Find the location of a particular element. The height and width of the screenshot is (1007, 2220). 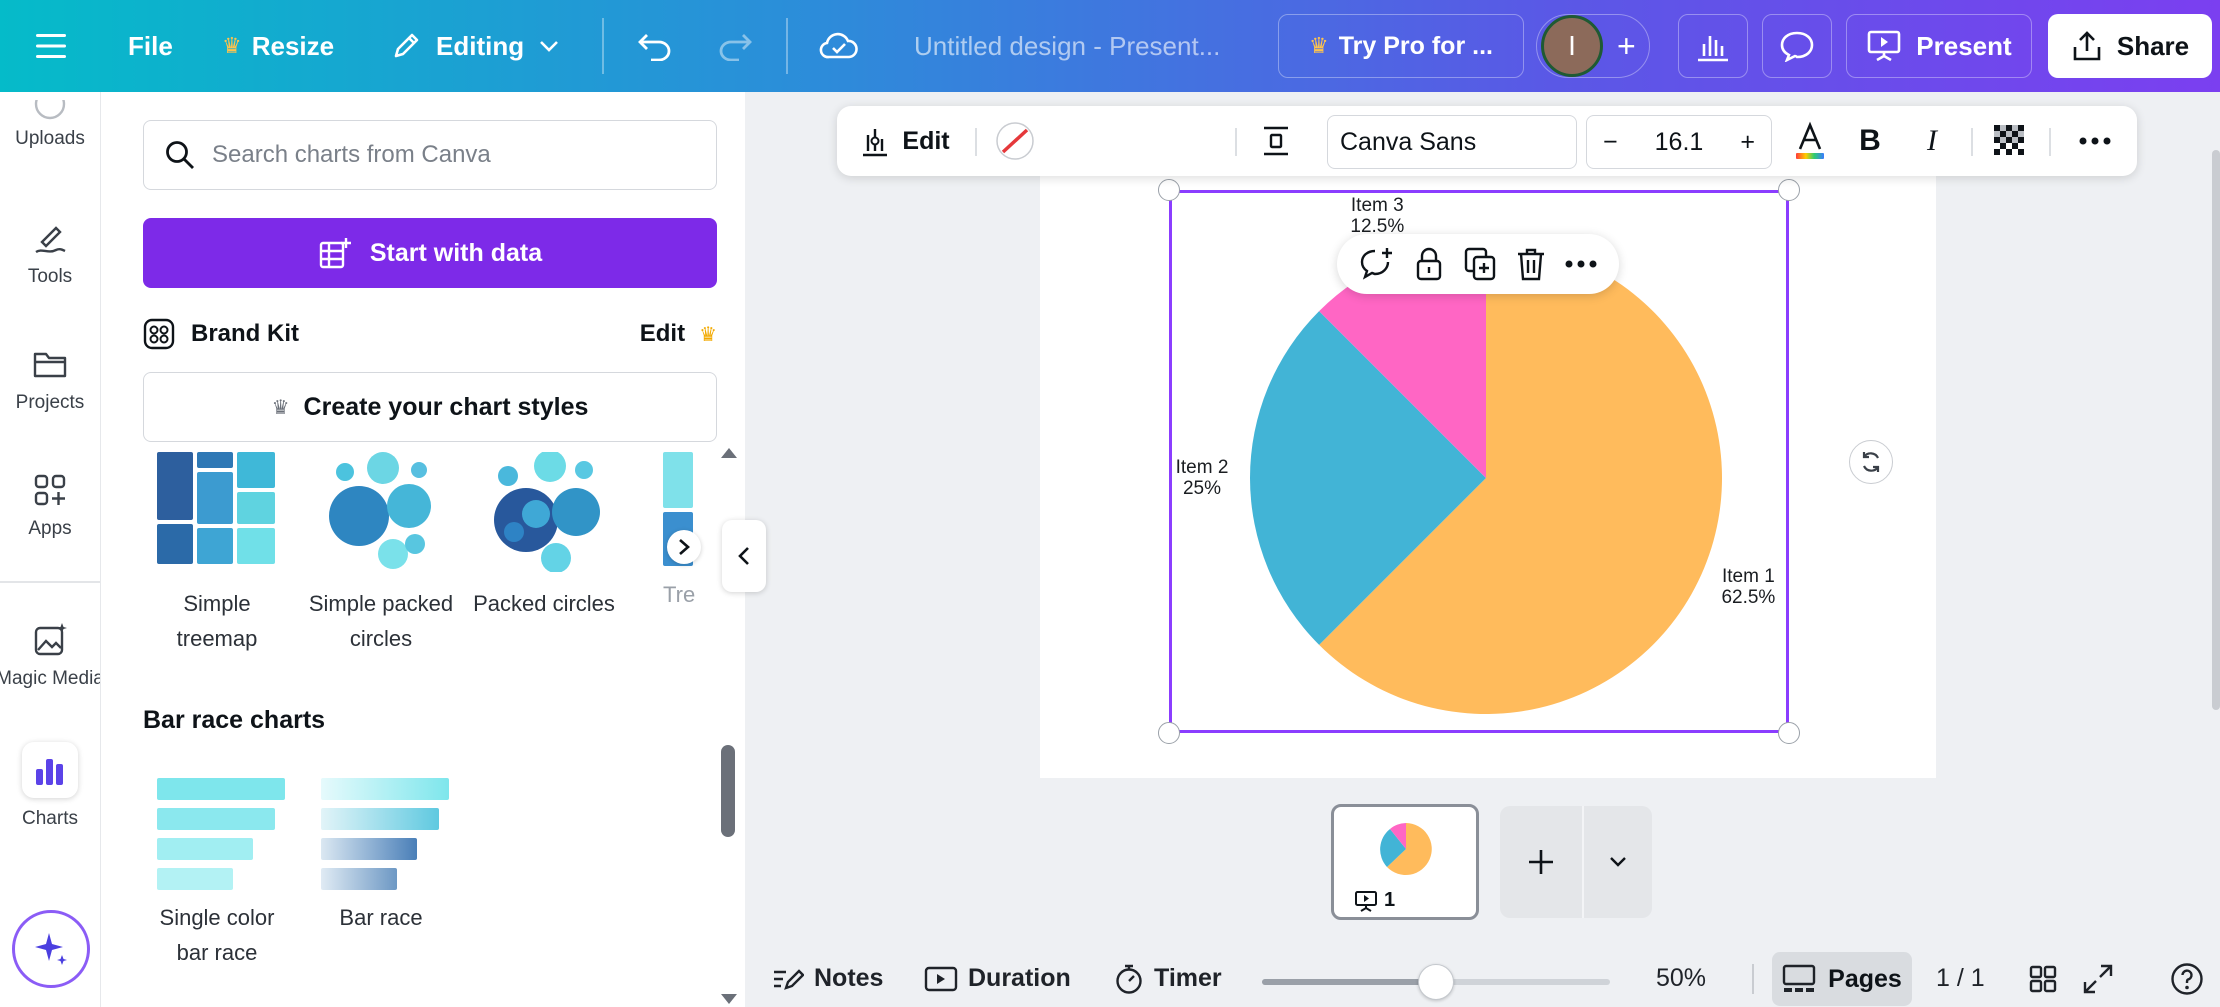

add-page-button is located at coordinates (1541, 862).